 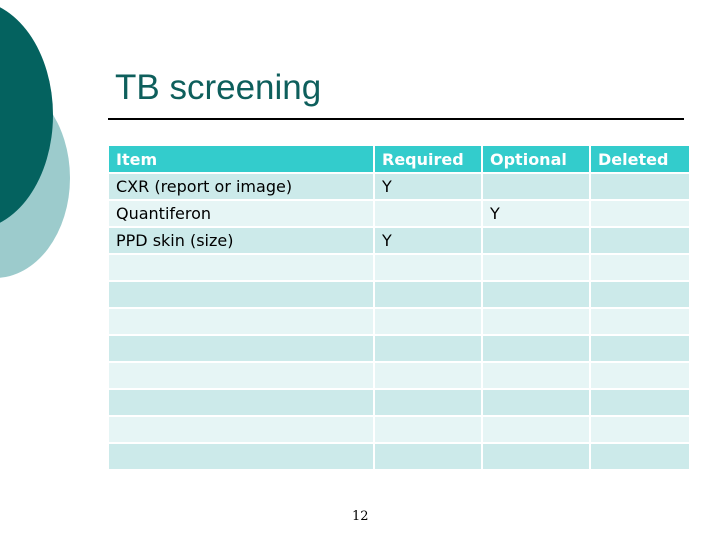 I want to click on table-row: PPD skin (size) Y, so click(x=399, y=240).